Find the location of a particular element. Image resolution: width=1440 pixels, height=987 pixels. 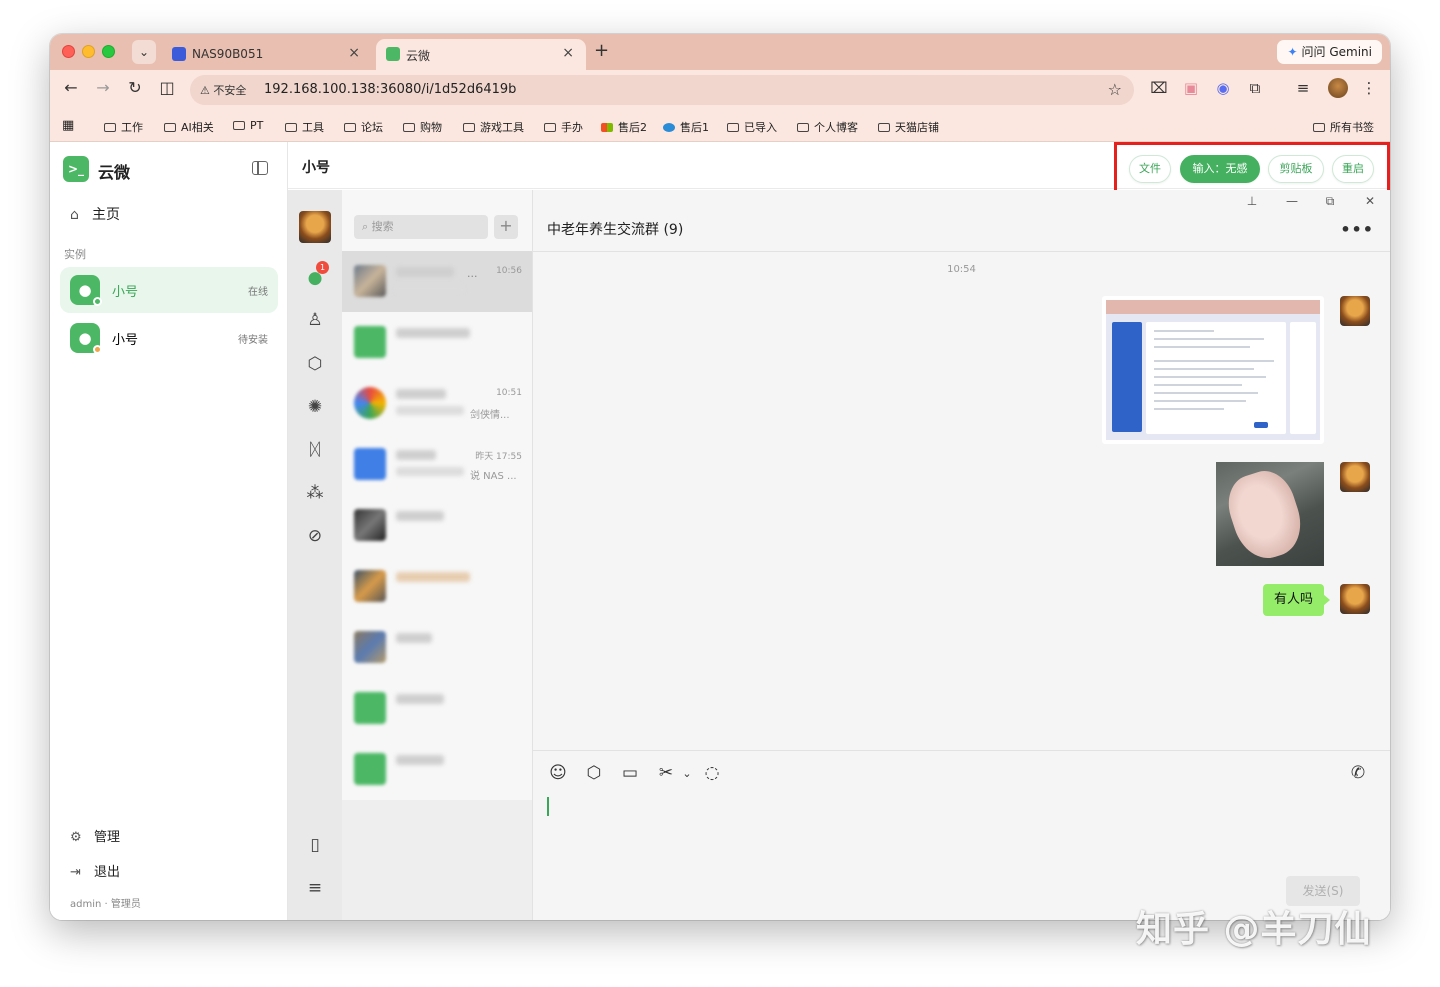

maximize-window-button is located at coordinates (108, 51).